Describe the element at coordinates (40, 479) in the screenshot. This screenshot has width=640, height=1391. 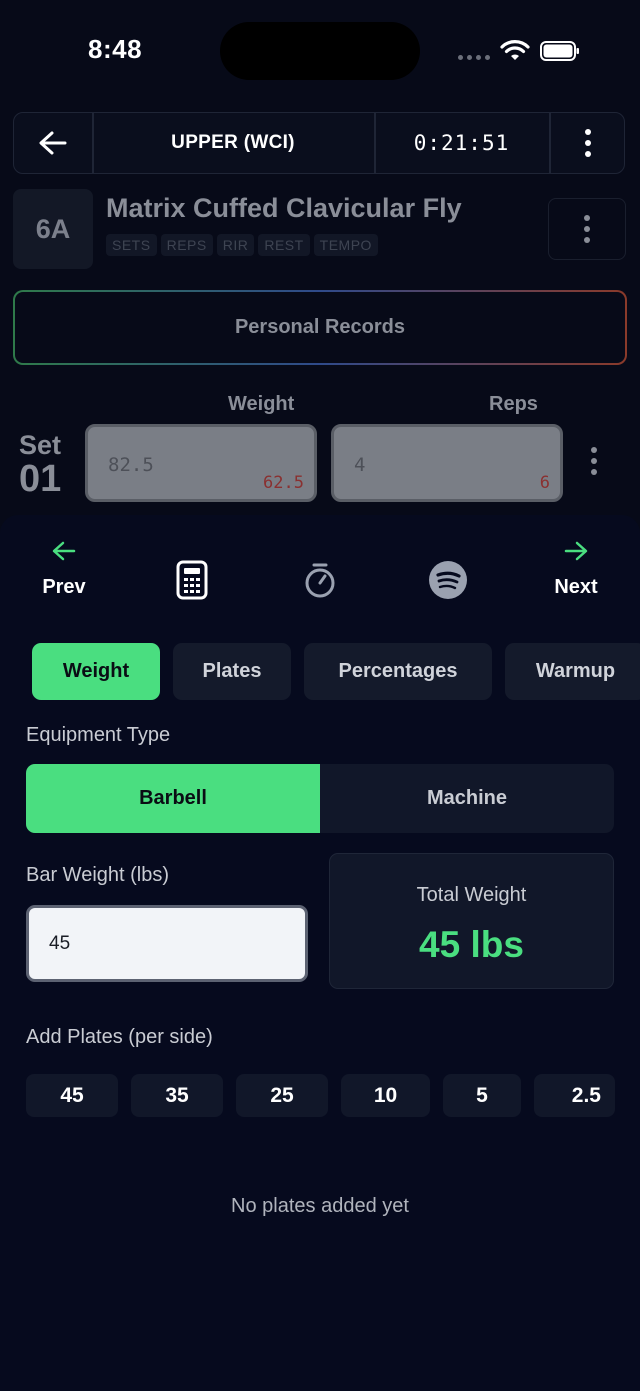
I see `set-number: 01` at that location.